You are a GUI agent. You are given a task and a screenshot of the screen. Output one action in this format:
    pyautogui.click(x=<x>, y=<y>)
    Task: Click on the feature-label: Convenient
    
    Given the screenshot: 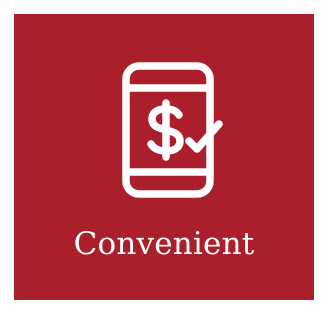 What is the action you would take?
    pyautogui.click(x=164, y=244)
    